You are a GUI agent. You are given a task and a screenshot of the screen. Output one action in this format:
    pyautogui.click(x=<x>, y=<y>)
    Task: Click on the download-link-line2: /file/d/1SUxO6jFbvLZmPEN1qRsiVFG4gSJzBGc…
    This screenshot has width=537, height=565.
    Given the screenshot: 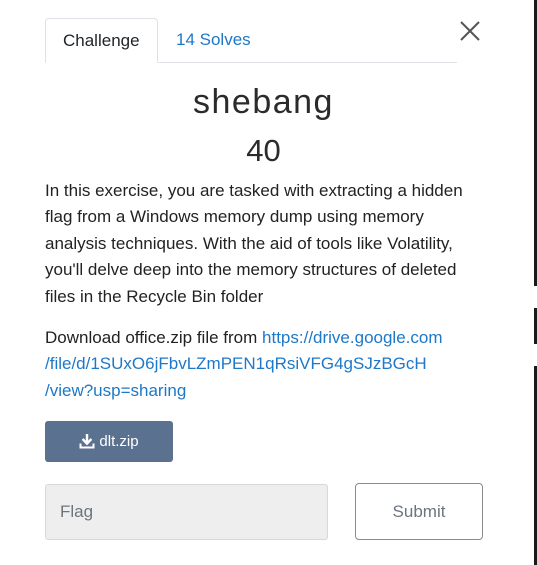 What is the action you would take?
    pyautogui.click(x=236, y=364)
    